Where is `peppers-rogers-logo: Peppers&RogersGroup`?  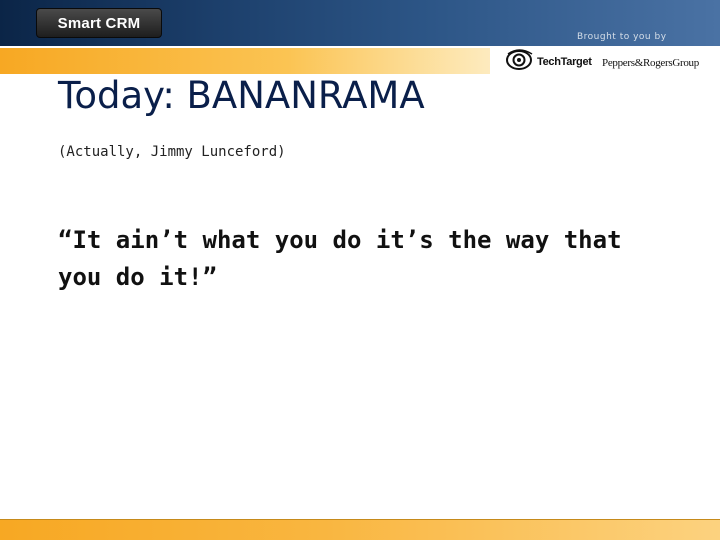
peppers-rogers-logo: Peppers&RogersGroup is located at coordinates (650, 63).